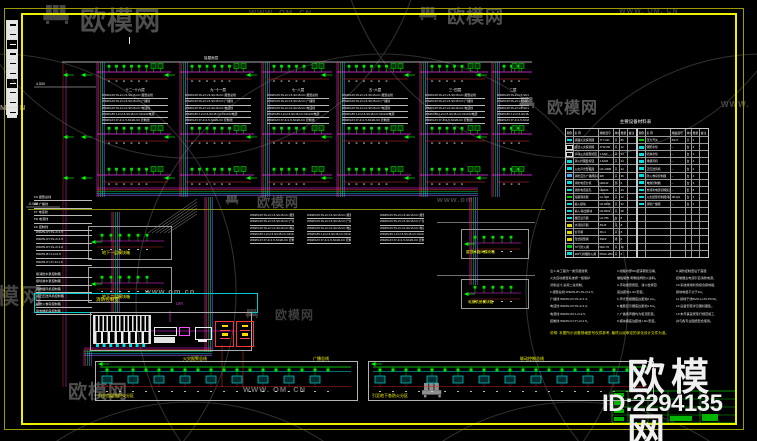 The height and width of the screenshot is (441, 757). What do you see at coordinates (673, 161) in the screenshot?
I see `legend-row: 排烟风机 -- 台 4` at bounding box center [673, 161].